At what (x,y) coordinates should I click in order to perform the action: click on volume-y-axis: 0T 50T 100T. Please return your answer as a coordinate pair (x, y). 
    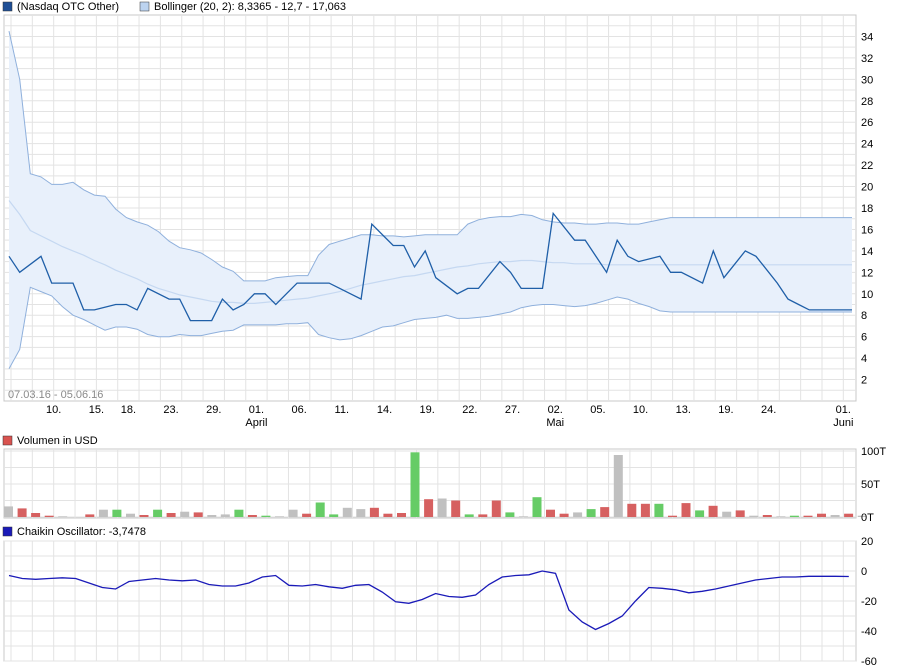
    Looking at the image, I should click on (873, 485).